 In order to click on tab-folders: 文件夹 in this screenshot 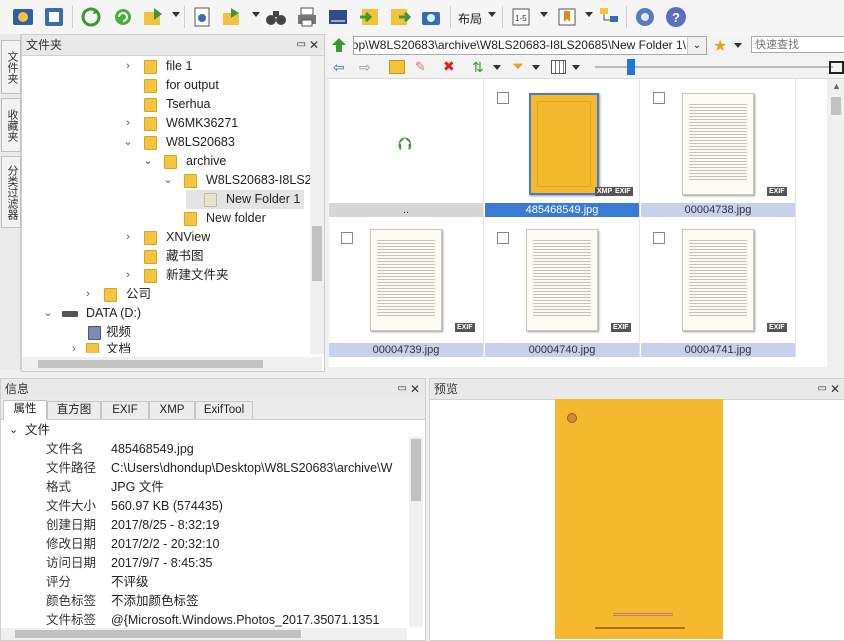, I will do `click(11, 67)`.